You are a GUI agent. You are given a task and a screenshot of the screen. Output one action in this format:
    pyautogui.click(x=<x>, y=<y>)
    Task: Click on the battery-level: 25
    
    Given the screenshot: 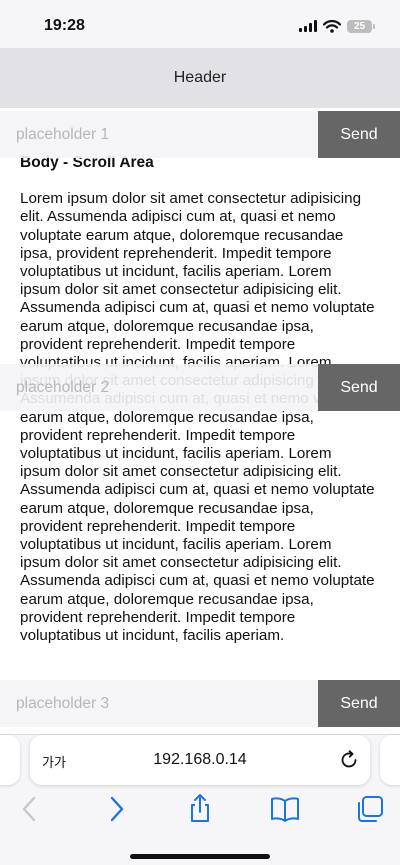 What is the action you would take?
    pyautogui.click(x=359, y=26)
    